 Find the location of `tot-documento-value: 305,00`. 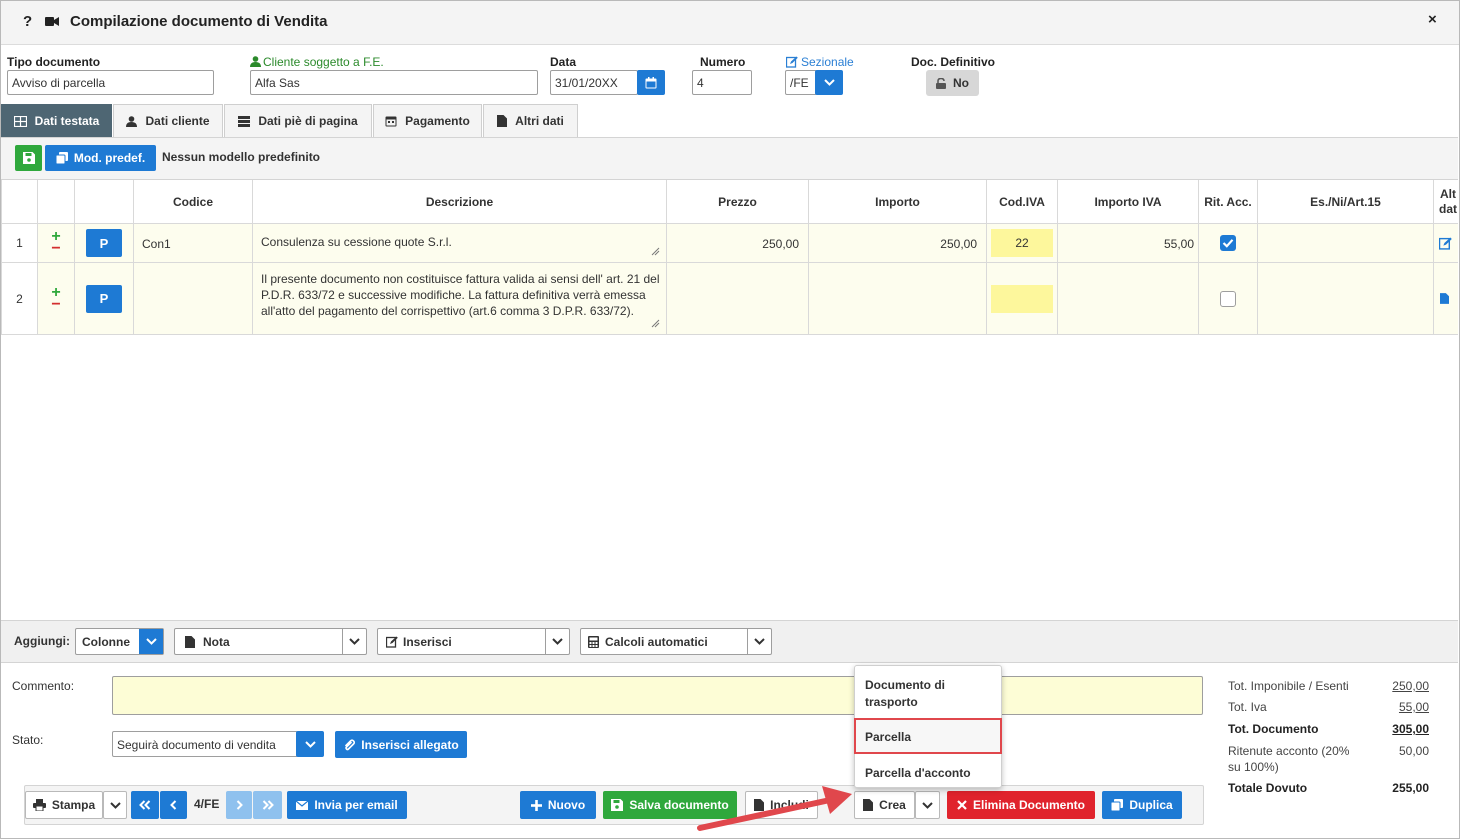

tot-documento-value: 305,00 is located at coordinates (1389, 729).